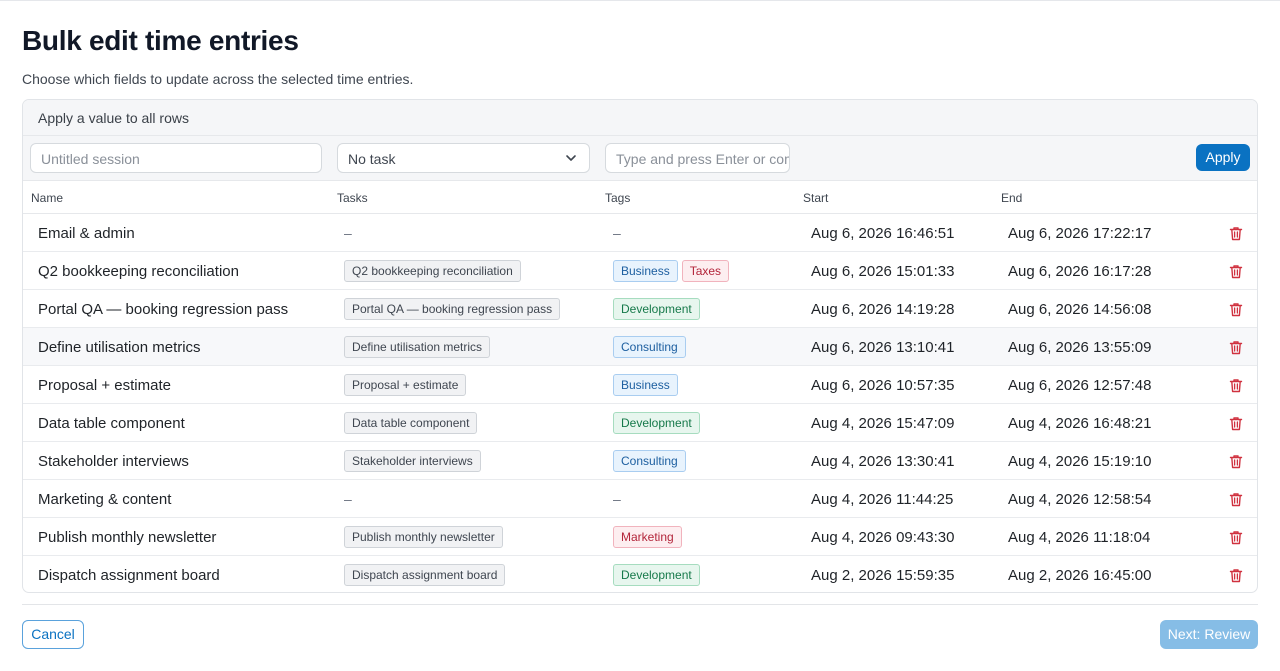  Describe the element at coordinates (127, 537) in the screenshot. I see `entry-name: Publish monthly newsletter` at that location.